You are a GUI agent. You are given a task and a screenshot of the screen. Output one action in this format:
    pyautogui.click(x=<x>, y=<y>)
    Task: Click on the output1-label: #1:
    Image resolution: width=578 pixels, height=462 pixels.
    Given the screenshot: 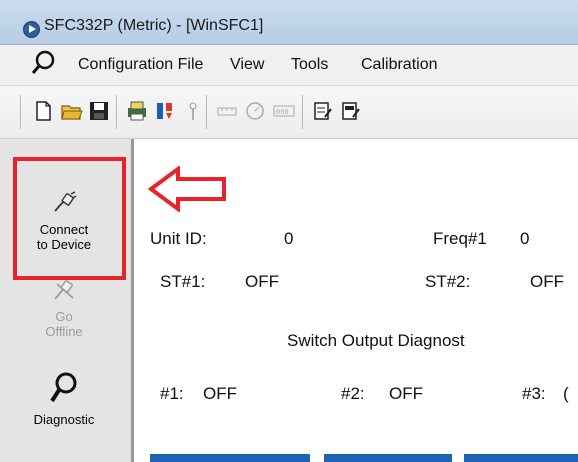 What is the action you would take?
    pyautogui.click(x=172, y=393)
    